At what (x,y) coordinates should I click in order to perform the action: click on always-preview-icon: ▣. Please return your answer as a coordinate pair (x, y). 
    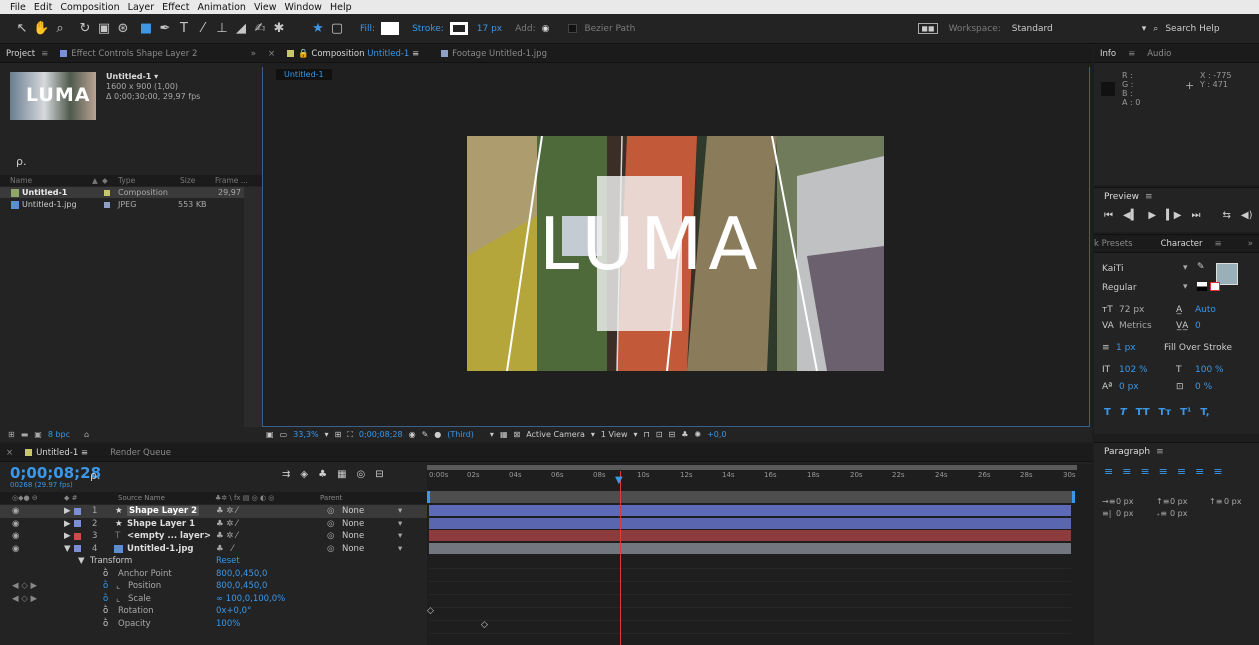
    Looking at the image, I should click on (270, 434).